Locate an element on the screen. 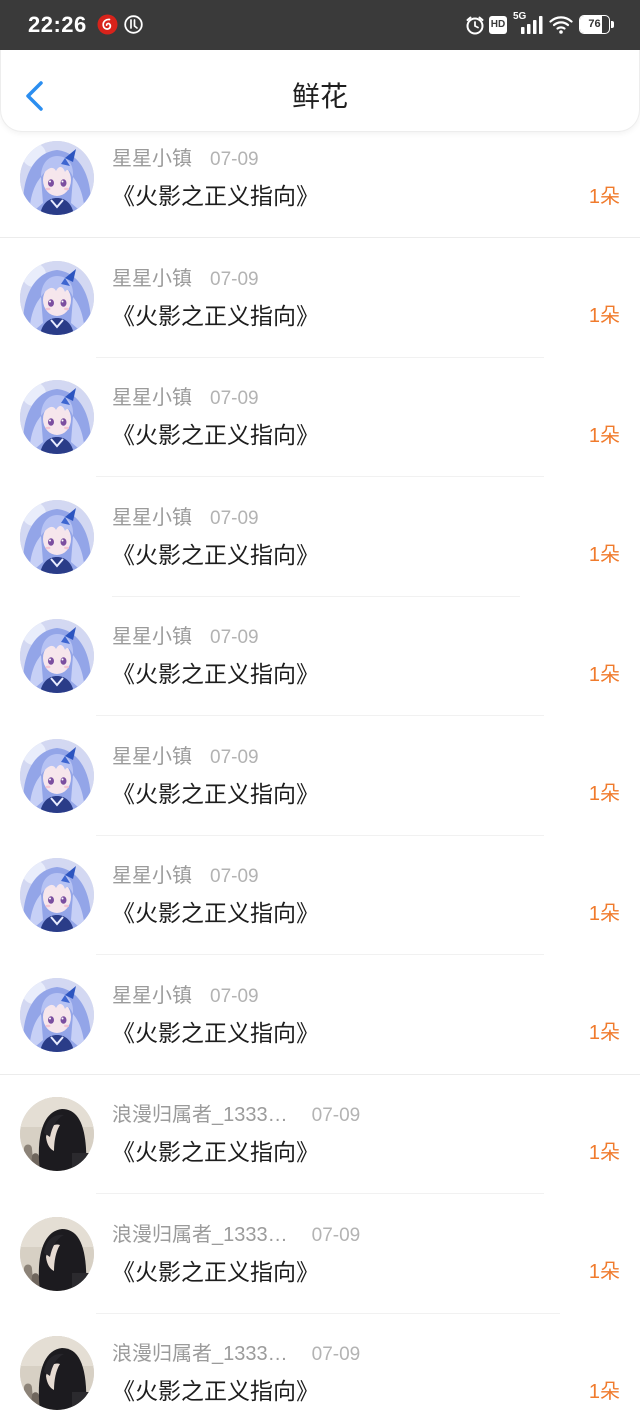 The height and width of the screenshot is (1427, 640). circle-app-icon is located at coordinates (133, 24).